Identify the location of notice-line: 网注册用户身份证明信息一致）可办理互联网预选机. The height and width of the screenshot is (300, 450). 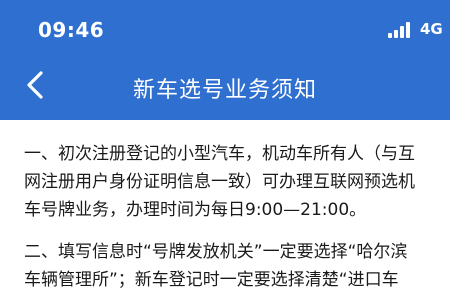
(219, 182).